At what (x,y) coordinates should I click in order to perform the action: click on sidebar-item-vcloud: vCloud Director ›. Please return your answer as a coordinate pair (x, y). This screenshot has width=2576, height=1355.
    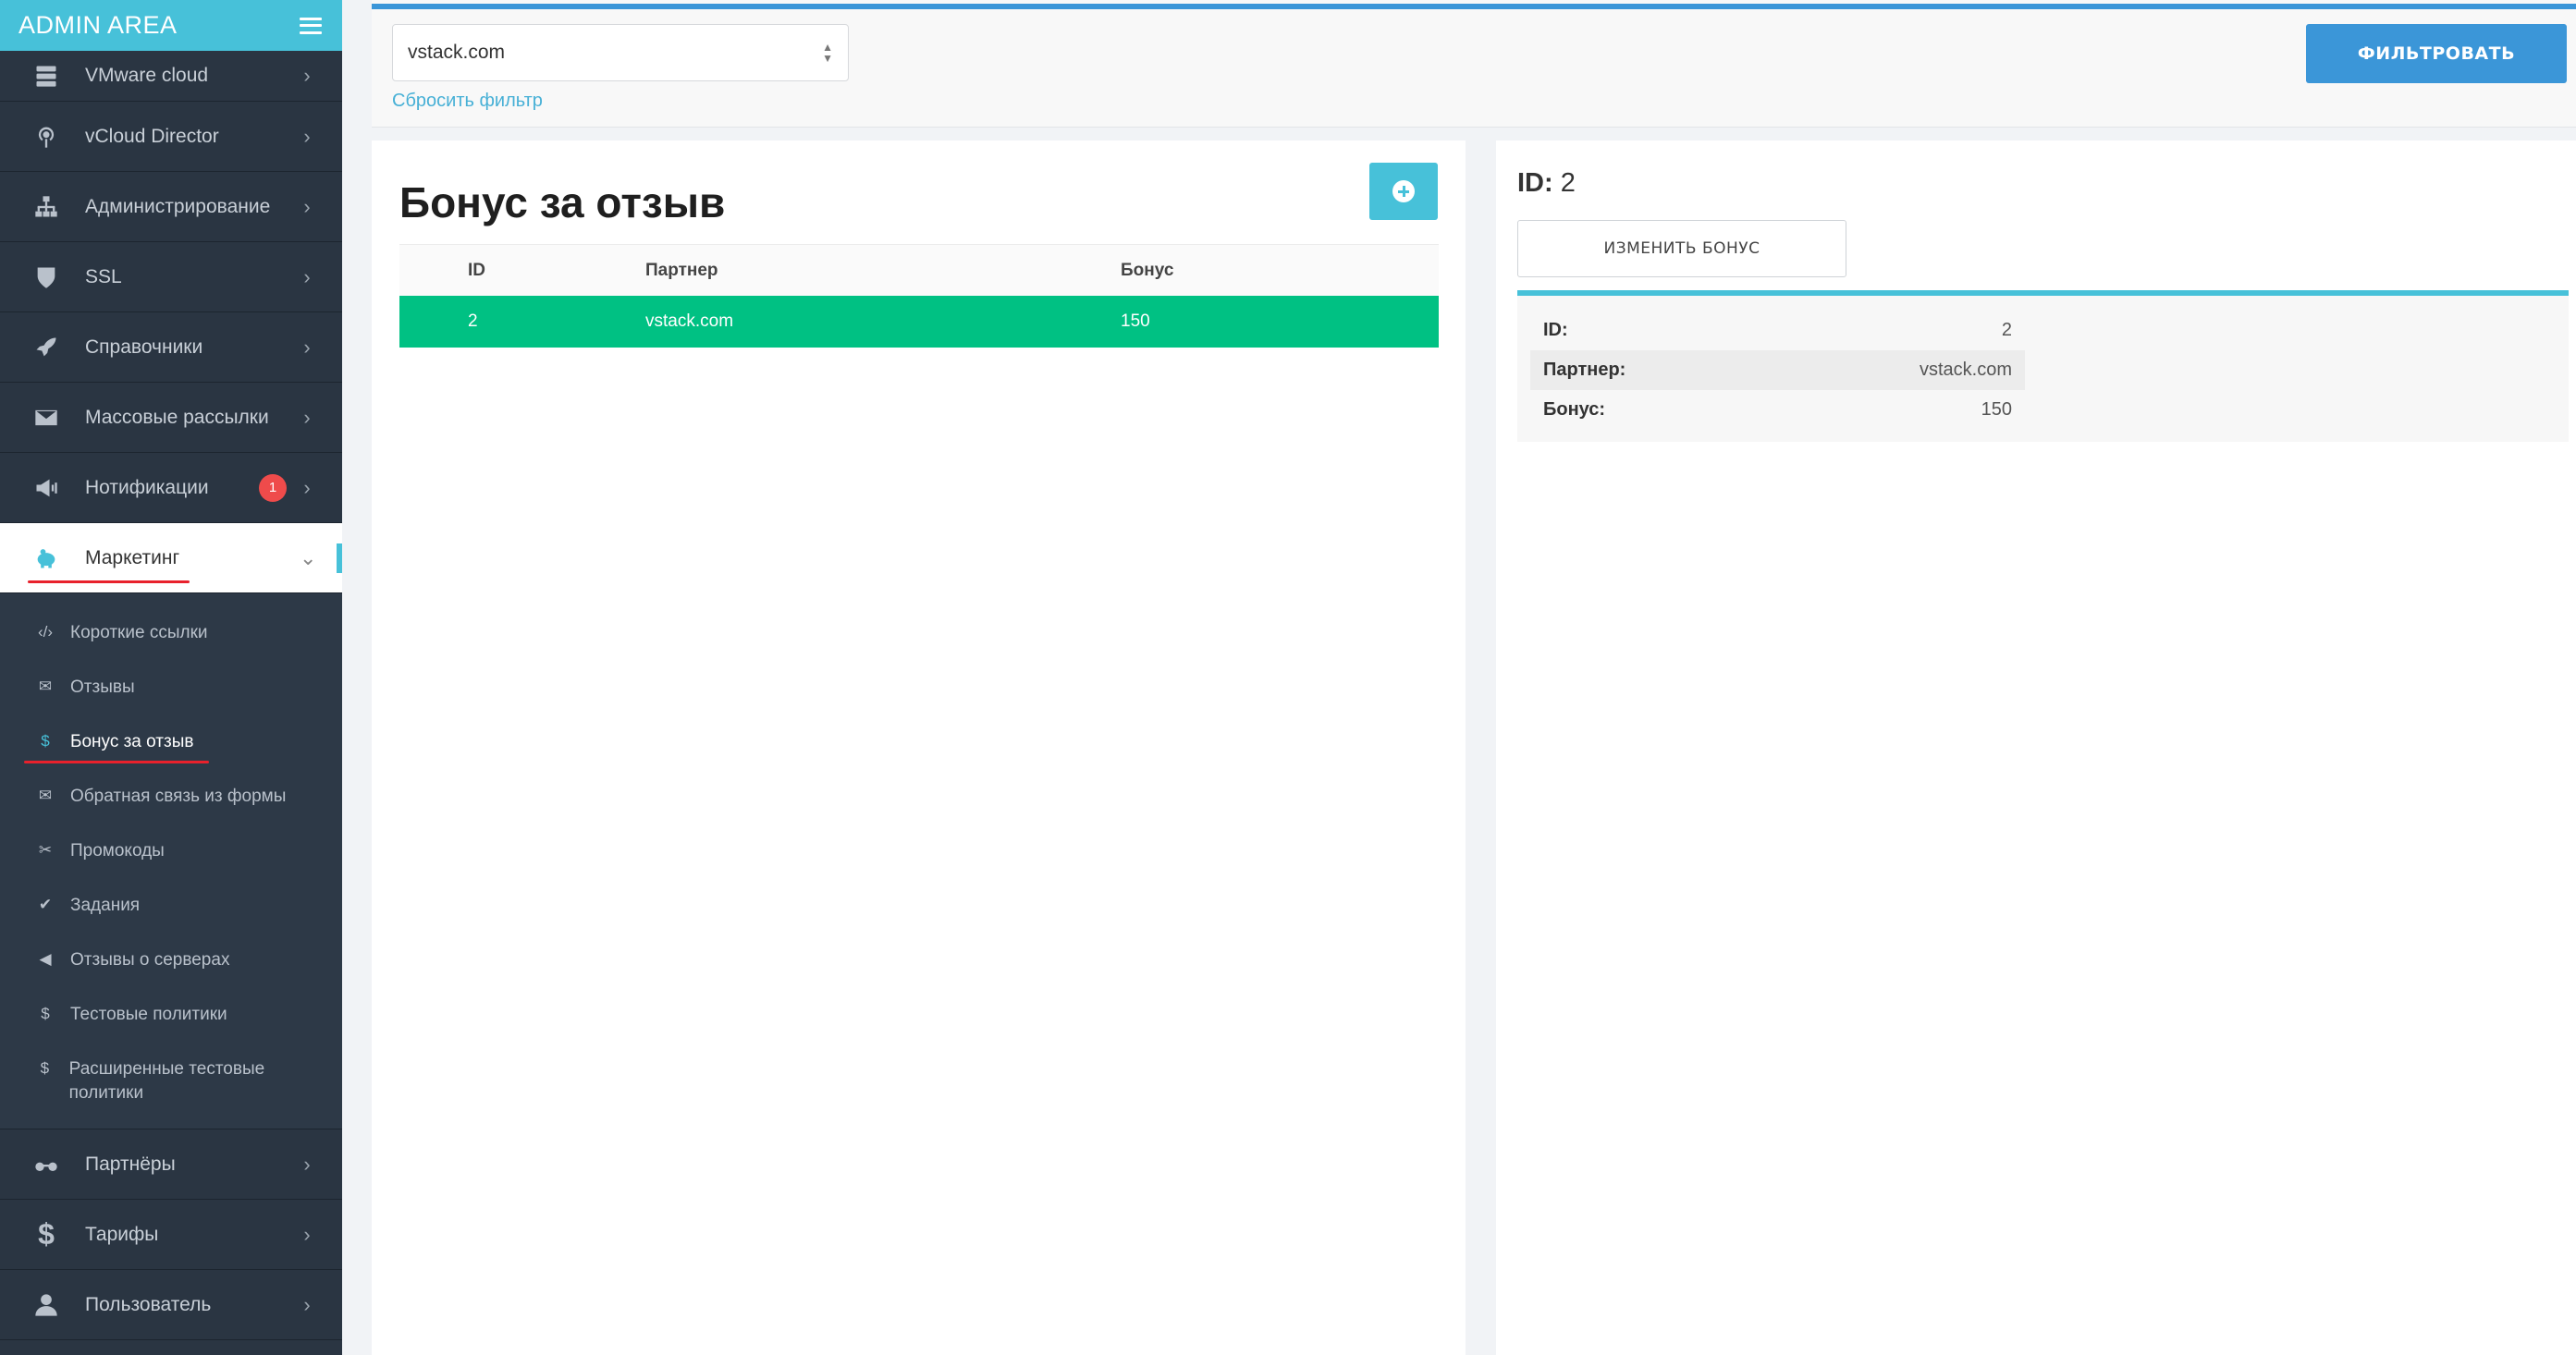
    Looking at the image, I should click on (171, 137).